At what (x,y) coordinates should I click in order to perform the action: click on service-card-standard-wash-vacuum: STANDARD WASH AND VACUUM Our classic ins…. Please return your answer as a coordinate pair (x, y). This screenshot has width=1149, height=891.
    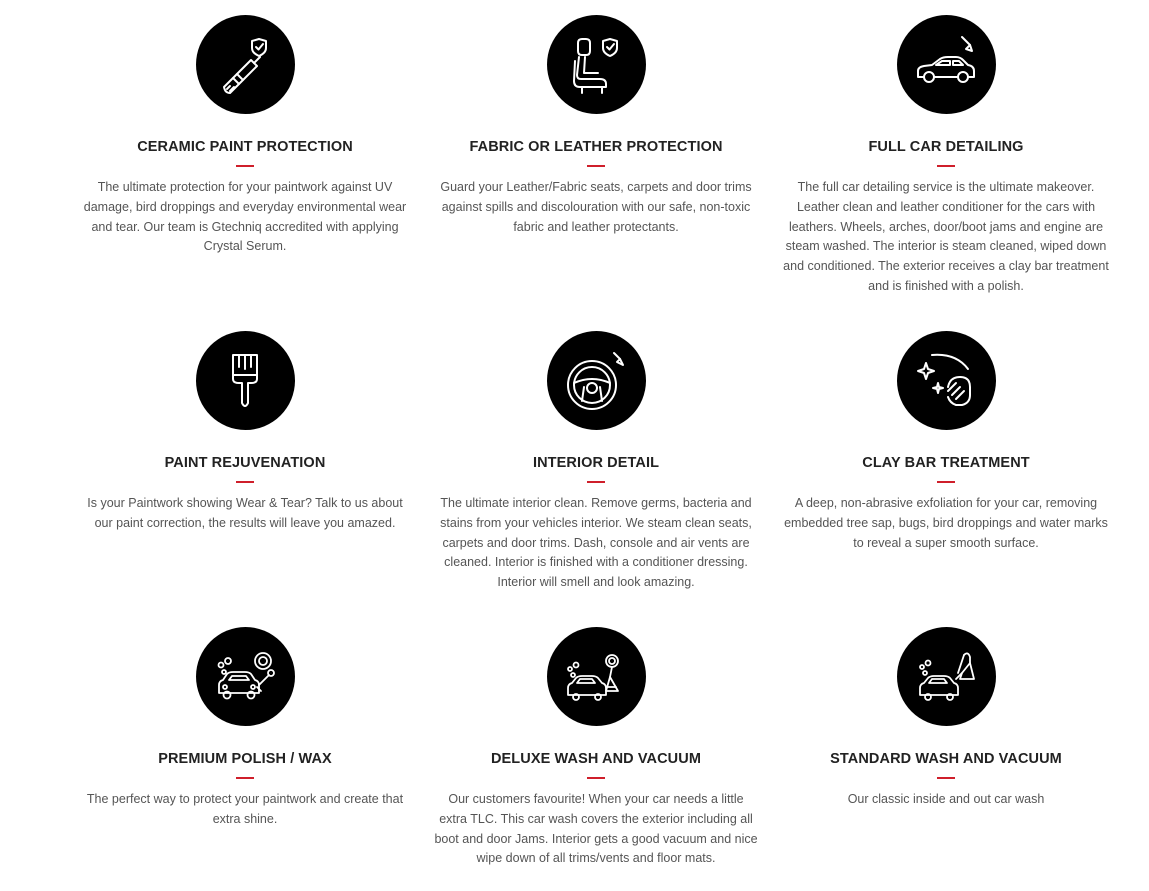
    Looking at the image, I should click on (946, 718).